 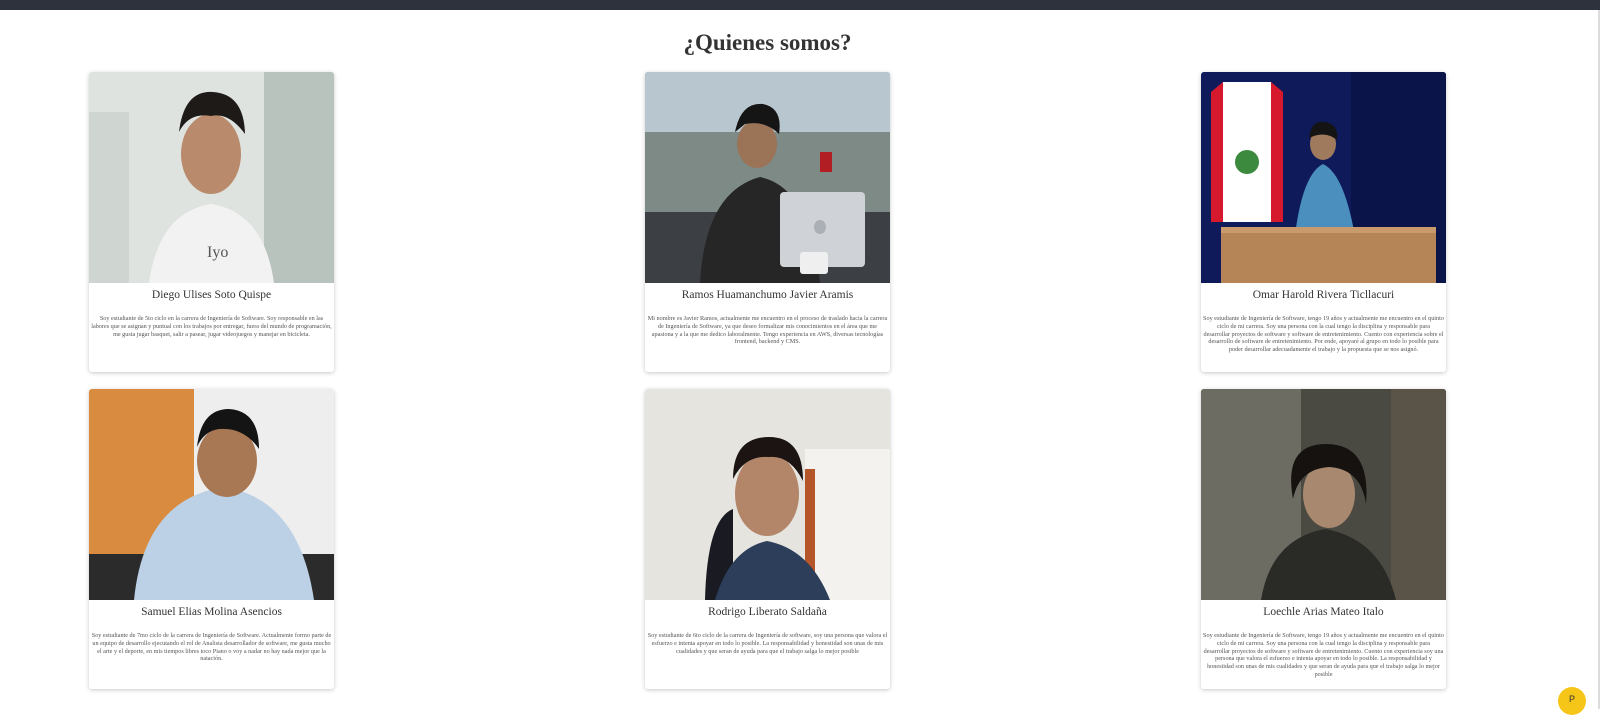 What do you see at coordinates (1323, 612) in the screenshot?
I see `member-name: Loechle Arias Mateo Italo` at bounding box center [1323, 612].